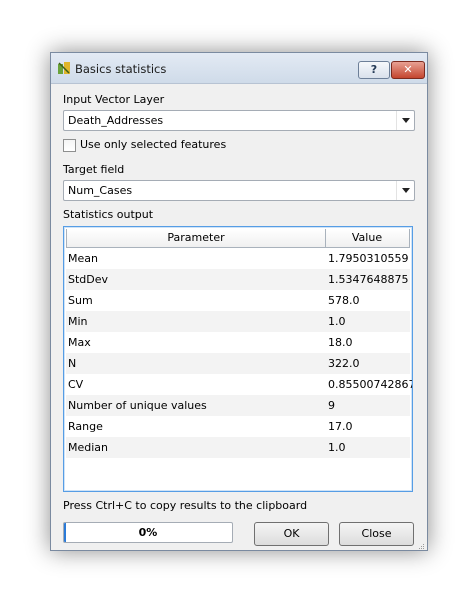  What do you see at coordinates (114, 99) in the screenshot?
I see `input-layer-label: Input Vector Layer` at bounding box center [114, 99].